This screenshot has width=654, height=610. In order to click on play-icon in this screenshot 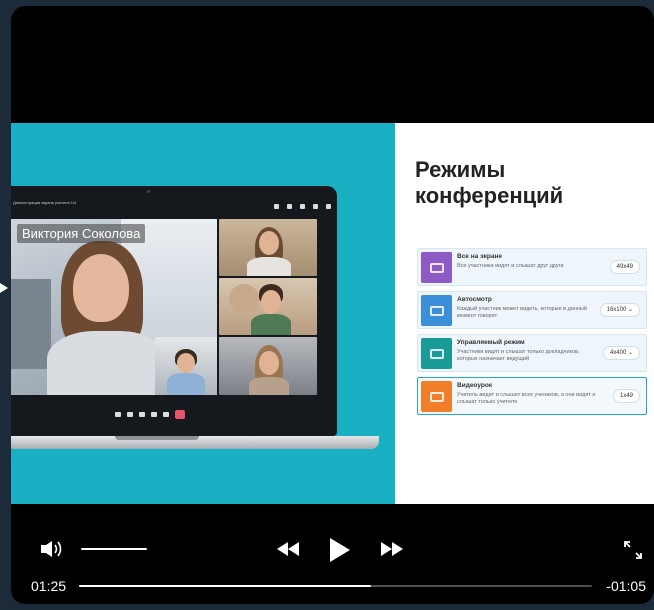, I will do `click(339, 550)`.